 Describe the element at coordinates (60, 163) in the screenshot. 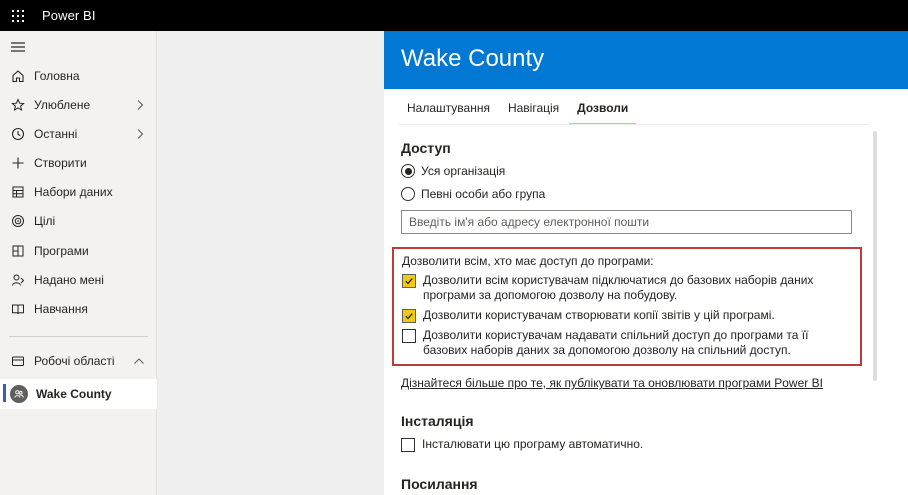

I see `nav-item-label: Створити` at that location.